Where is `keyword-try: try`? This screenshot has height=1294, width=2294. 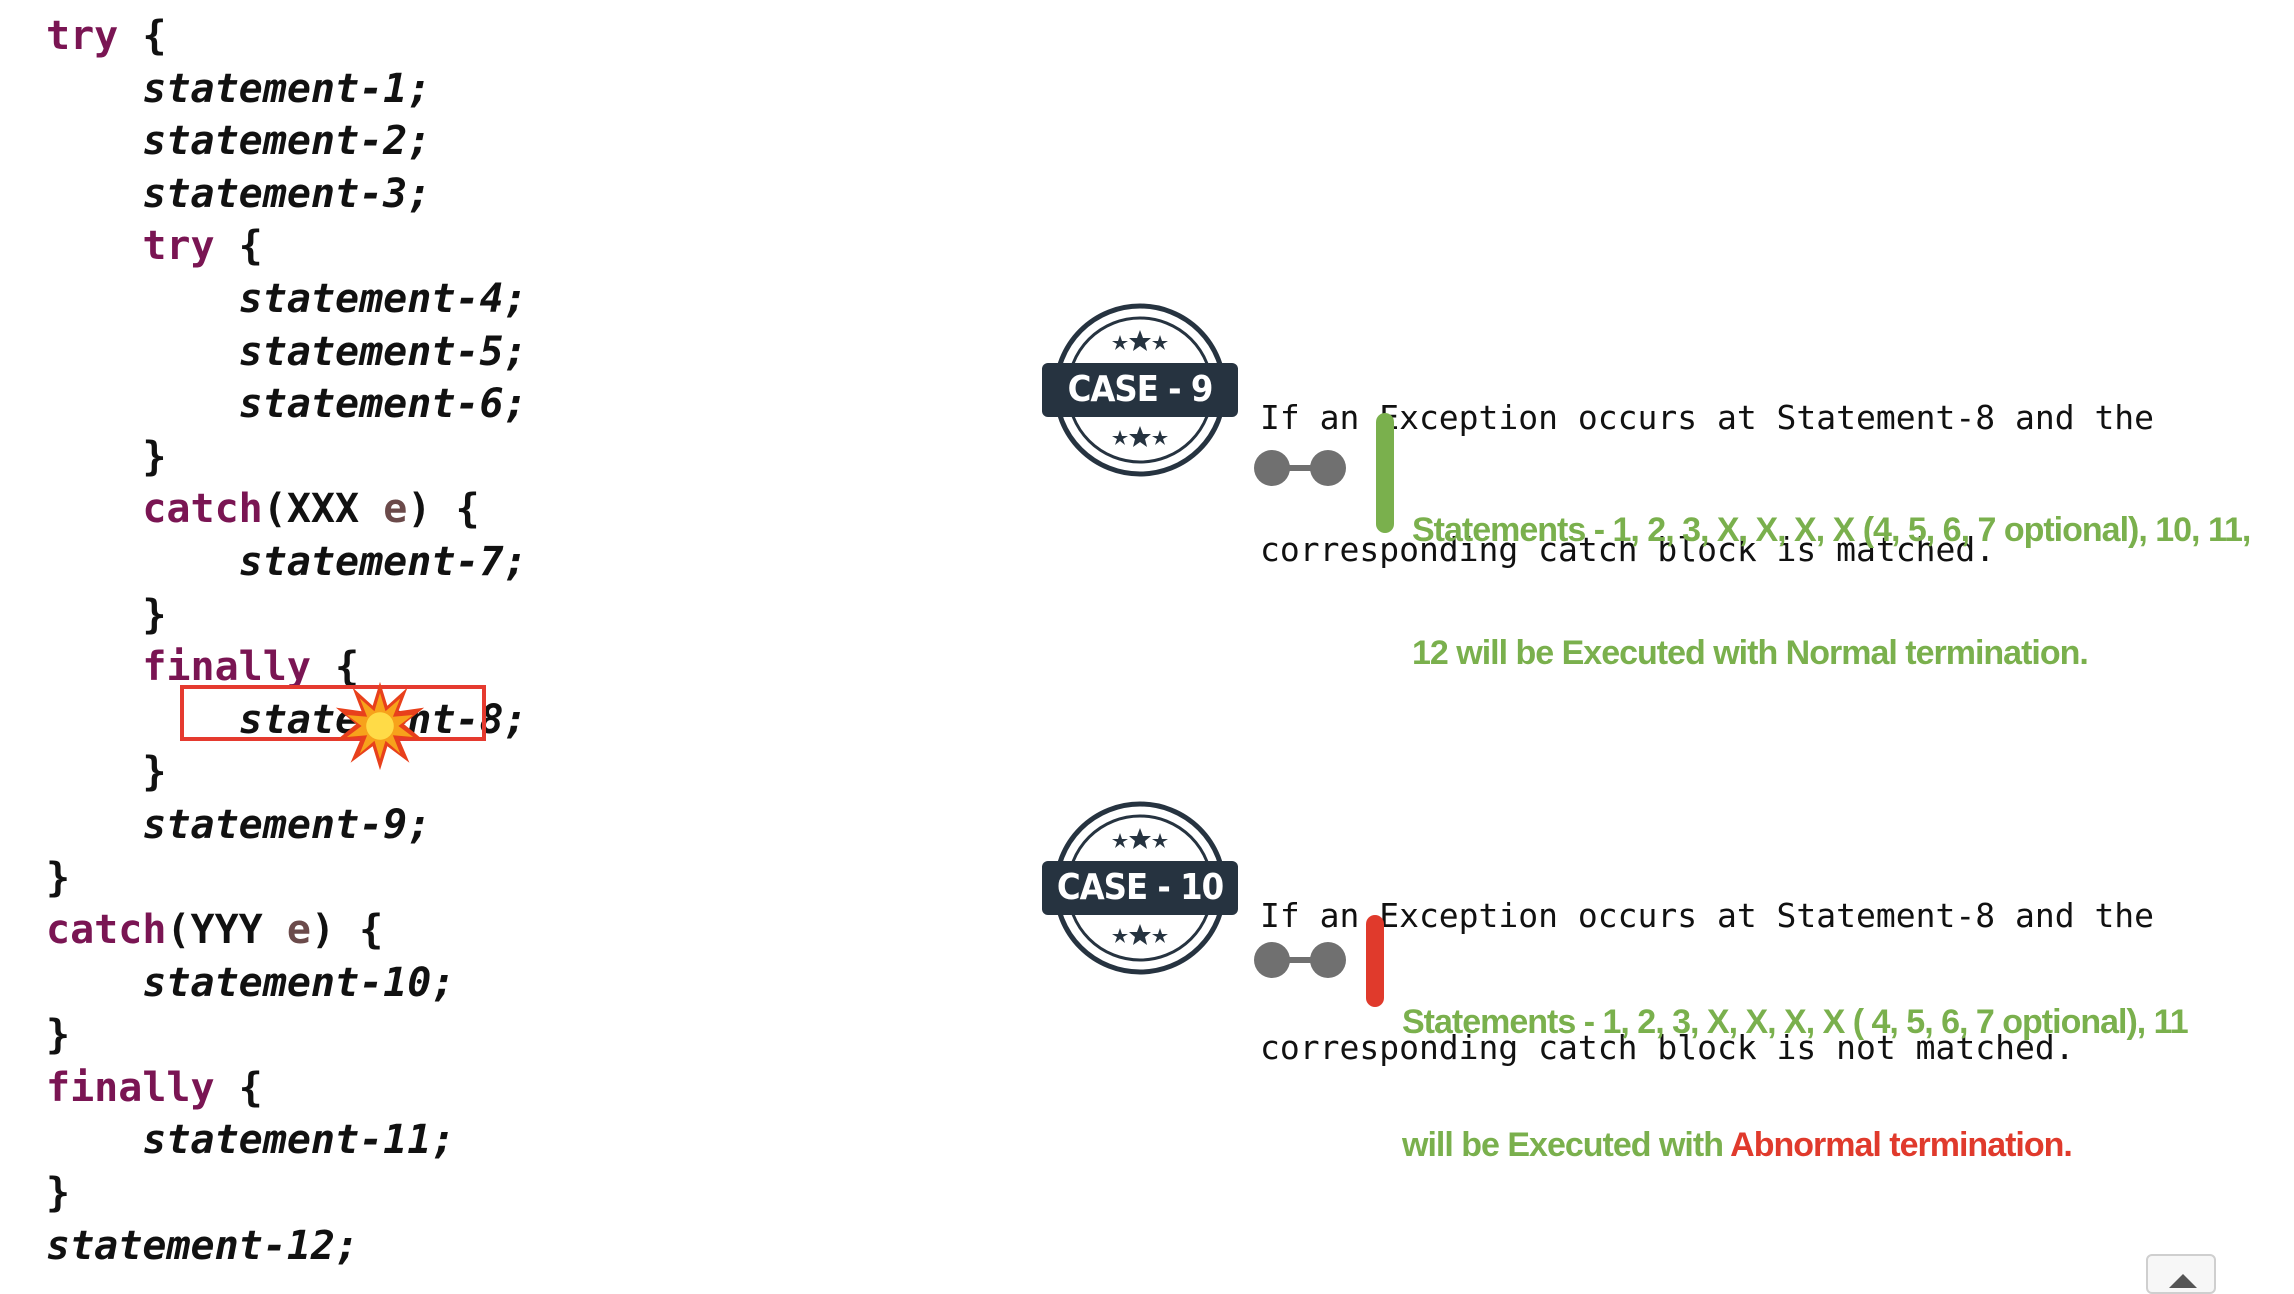 keyword-try: try is located at coordinates (82, 36).